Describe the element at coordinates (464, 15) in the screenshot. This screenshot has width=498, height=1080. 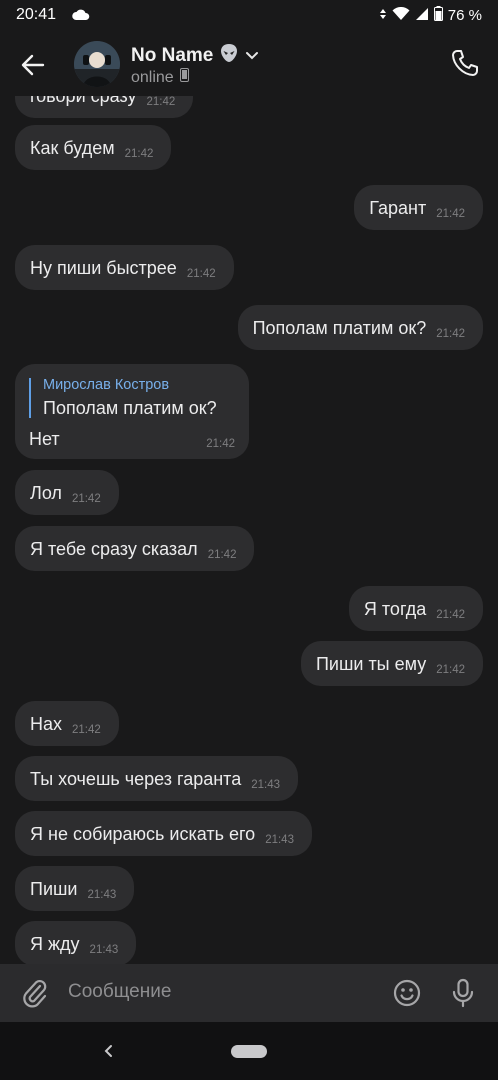
I see `battery-percent: 76 %` at that location.